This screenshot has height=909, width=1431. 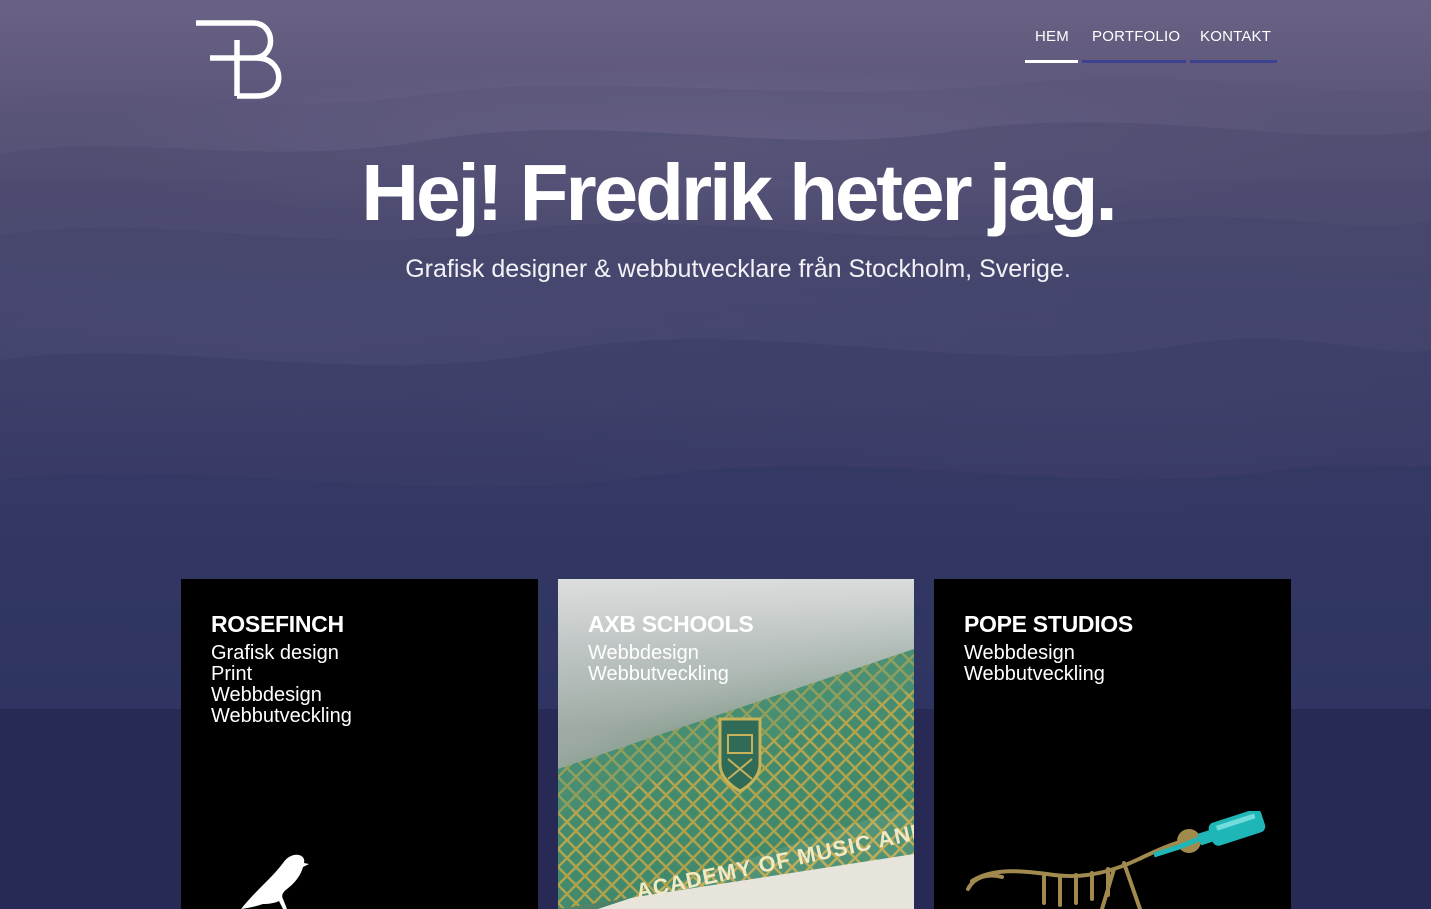 I want to click on card-title: AXB SCHOOLS, so click(x=671, y=624).